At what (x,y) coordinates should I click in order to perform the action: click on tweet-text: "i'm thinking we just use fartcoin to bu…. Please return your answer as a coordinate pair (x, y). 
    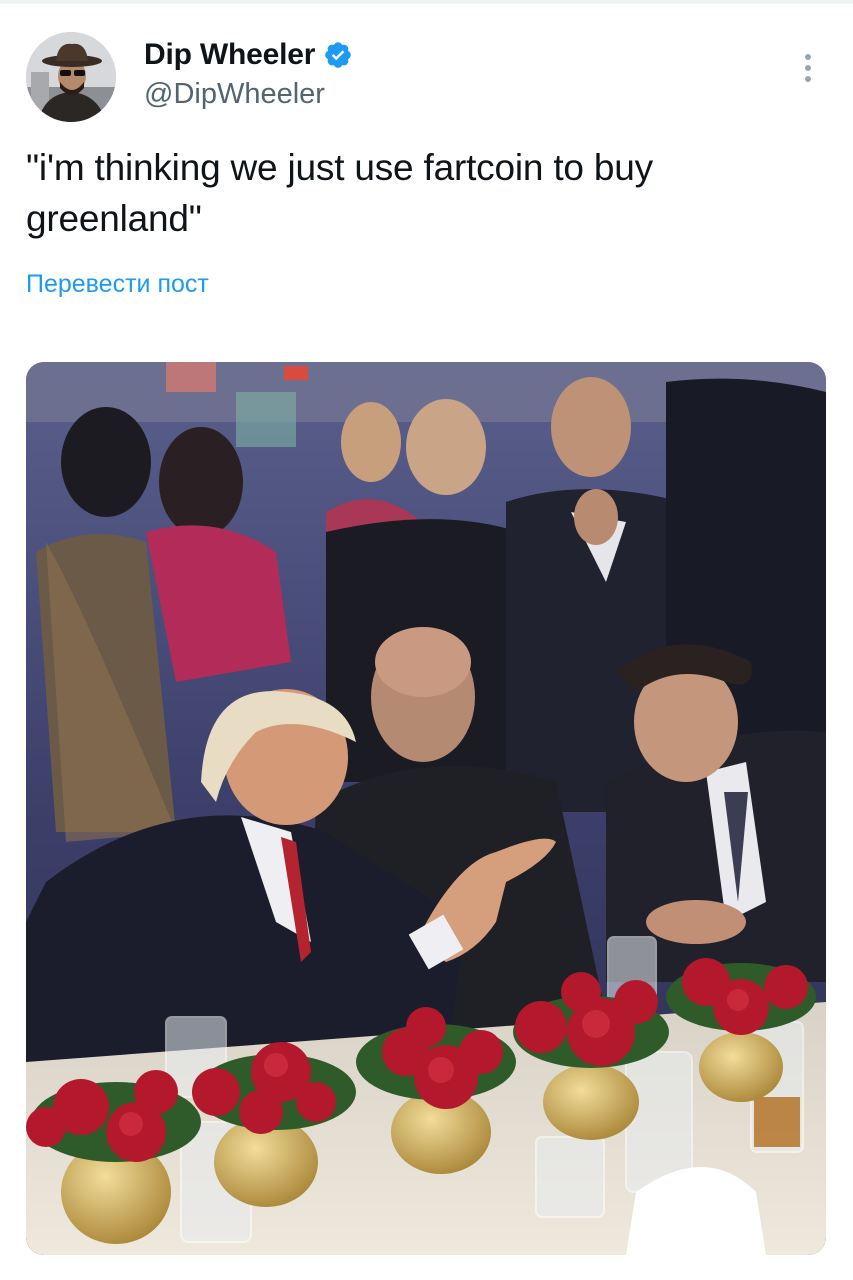
    Looking at the image, I should click on (339, 193).